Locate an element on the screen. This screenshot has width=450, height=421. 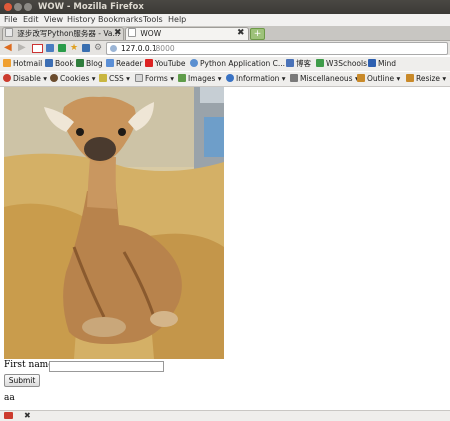
address-port: :8000 is located at coordinates (164, 48).